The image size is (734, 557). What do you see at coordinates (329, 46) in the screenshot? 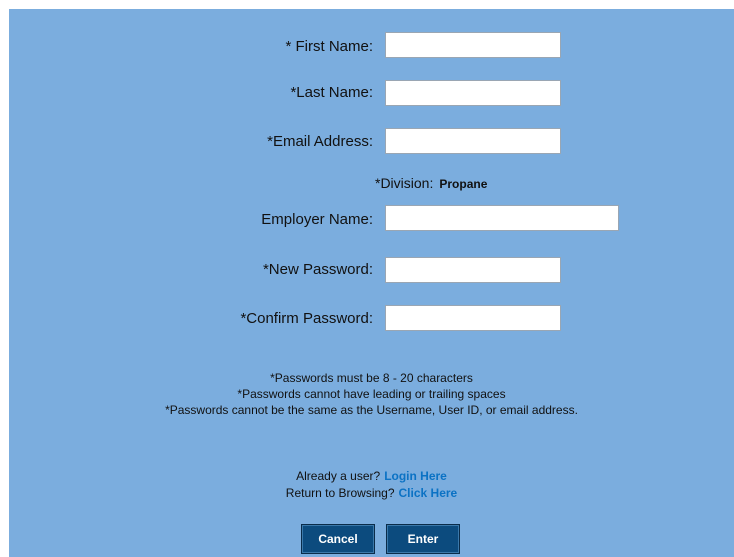
I see `first-name-label: * First Name:` at bounding box center [329, 46].